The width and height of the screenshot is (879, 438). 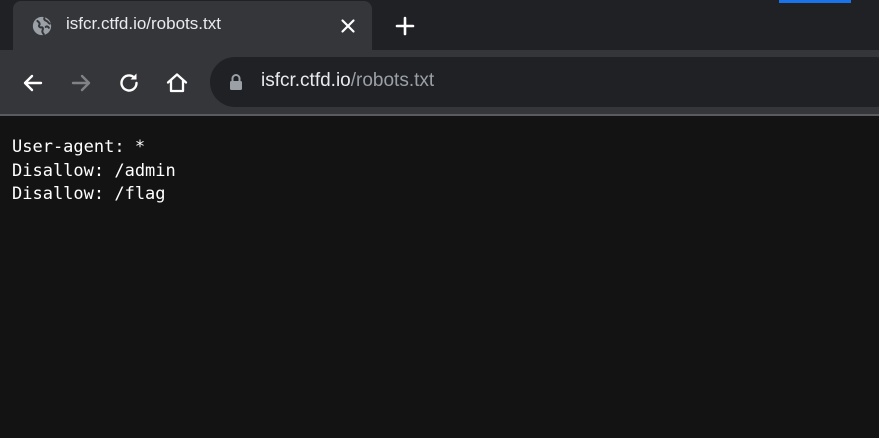 I want to click on globe-icon, so click(x=42, y=26).